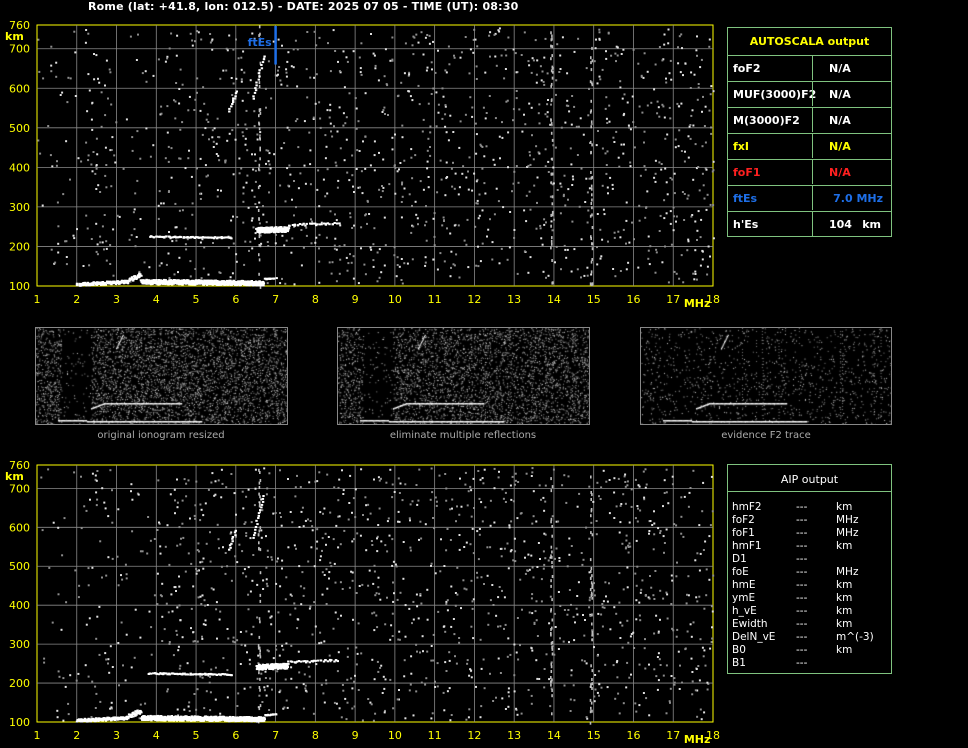 The height and width of the screenshot is (748, 968). What do you see at coordinates (275, 299) in the screenshot?
I see `x-tick-label: 7` at bounding box center [275, 299].